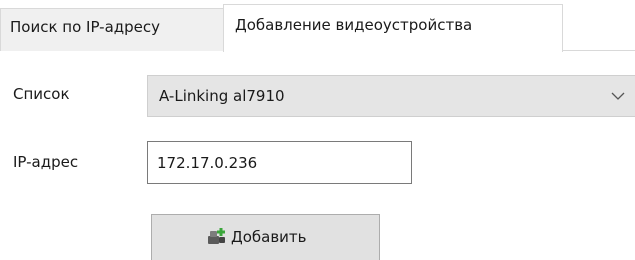  I want to click on tab-ip-search: Поиск по IP-адресу, so click(112, 29).